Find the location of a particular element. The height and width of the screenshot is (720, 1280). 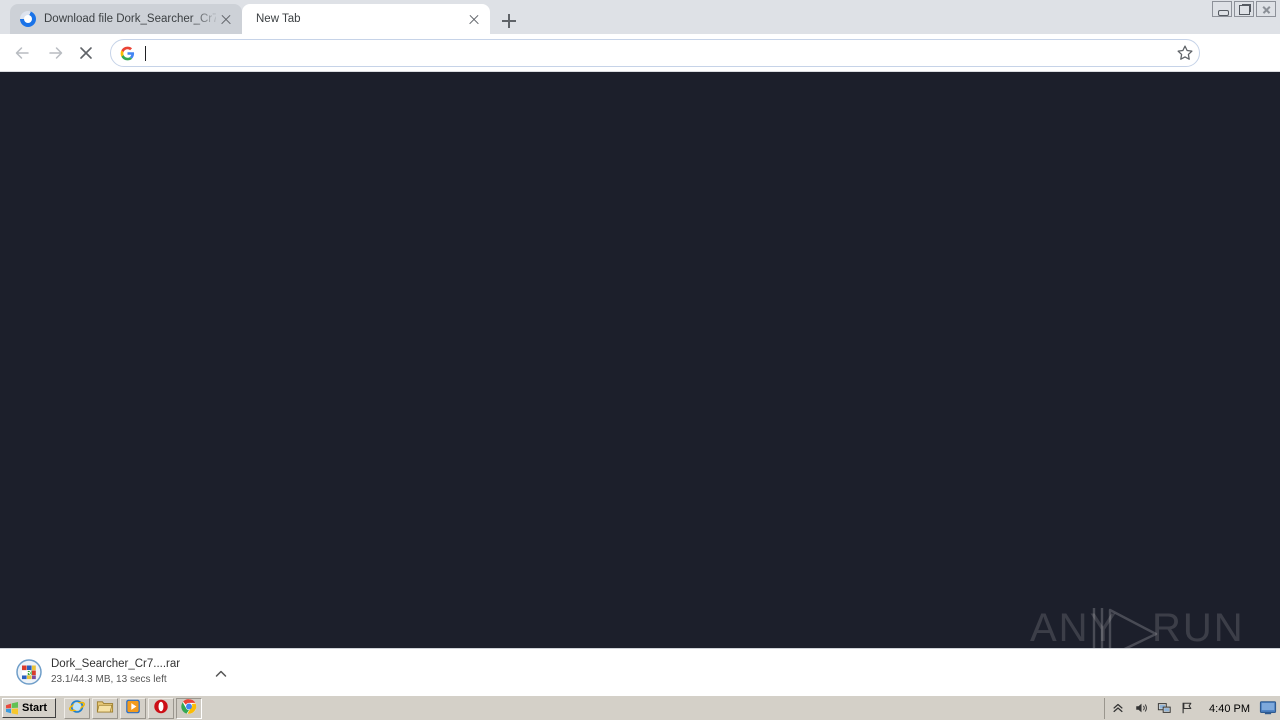

winrar-archive-icon: R is located at coordinates (29, 672).